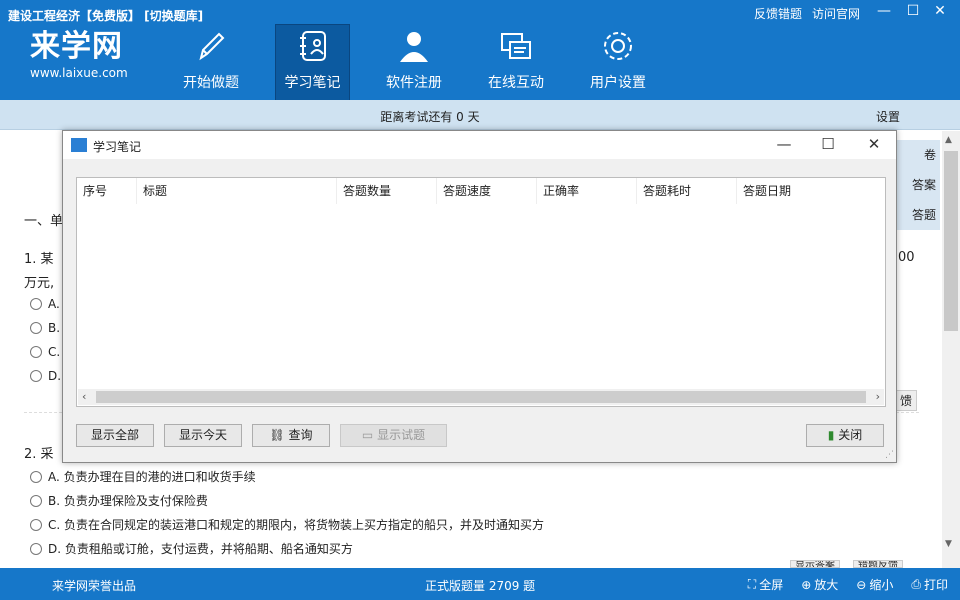  I want to click on scroll-thumb, so click(951, 241).